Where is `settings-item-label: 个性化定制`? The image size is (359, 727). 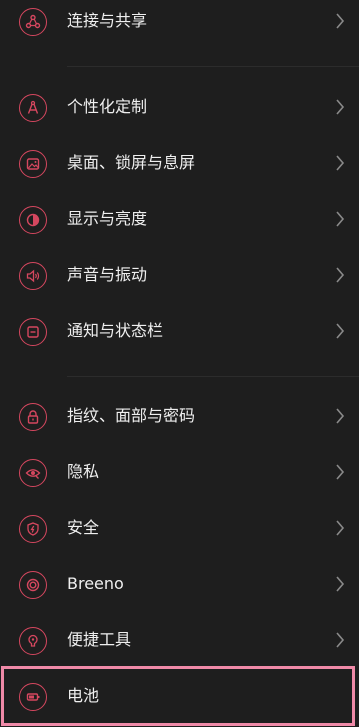 settings-item-label: 个性化定制 is located at coordinates (107, 106).